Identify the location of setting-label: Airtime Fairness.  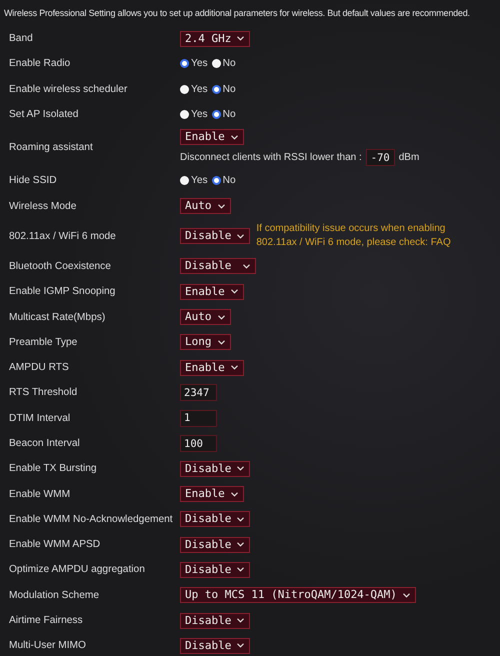
(46, 620).